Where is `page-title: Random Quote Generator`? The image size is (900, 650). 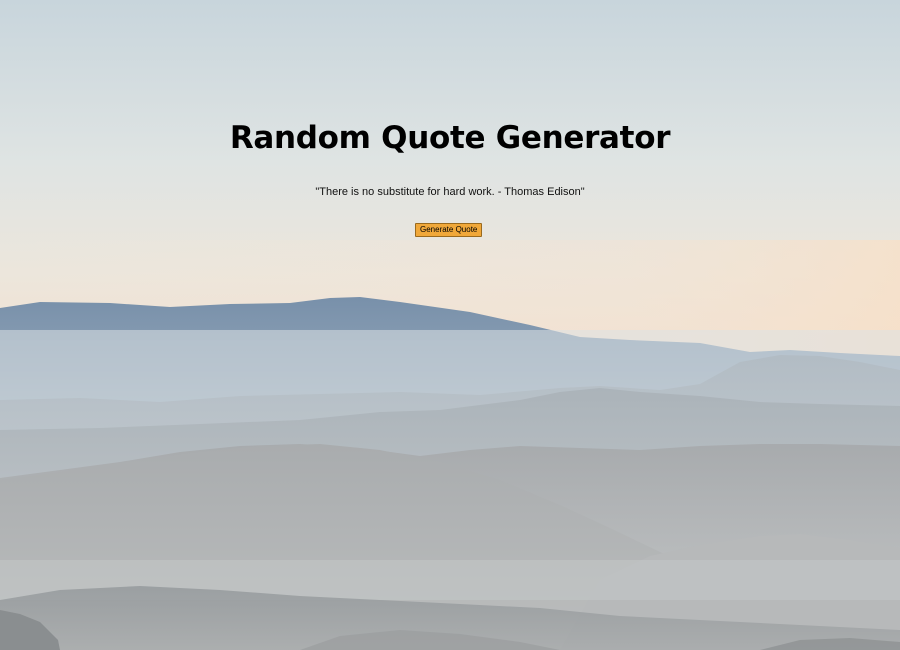 page-title: Random Quote Generator is located at coordinates (450, 138).